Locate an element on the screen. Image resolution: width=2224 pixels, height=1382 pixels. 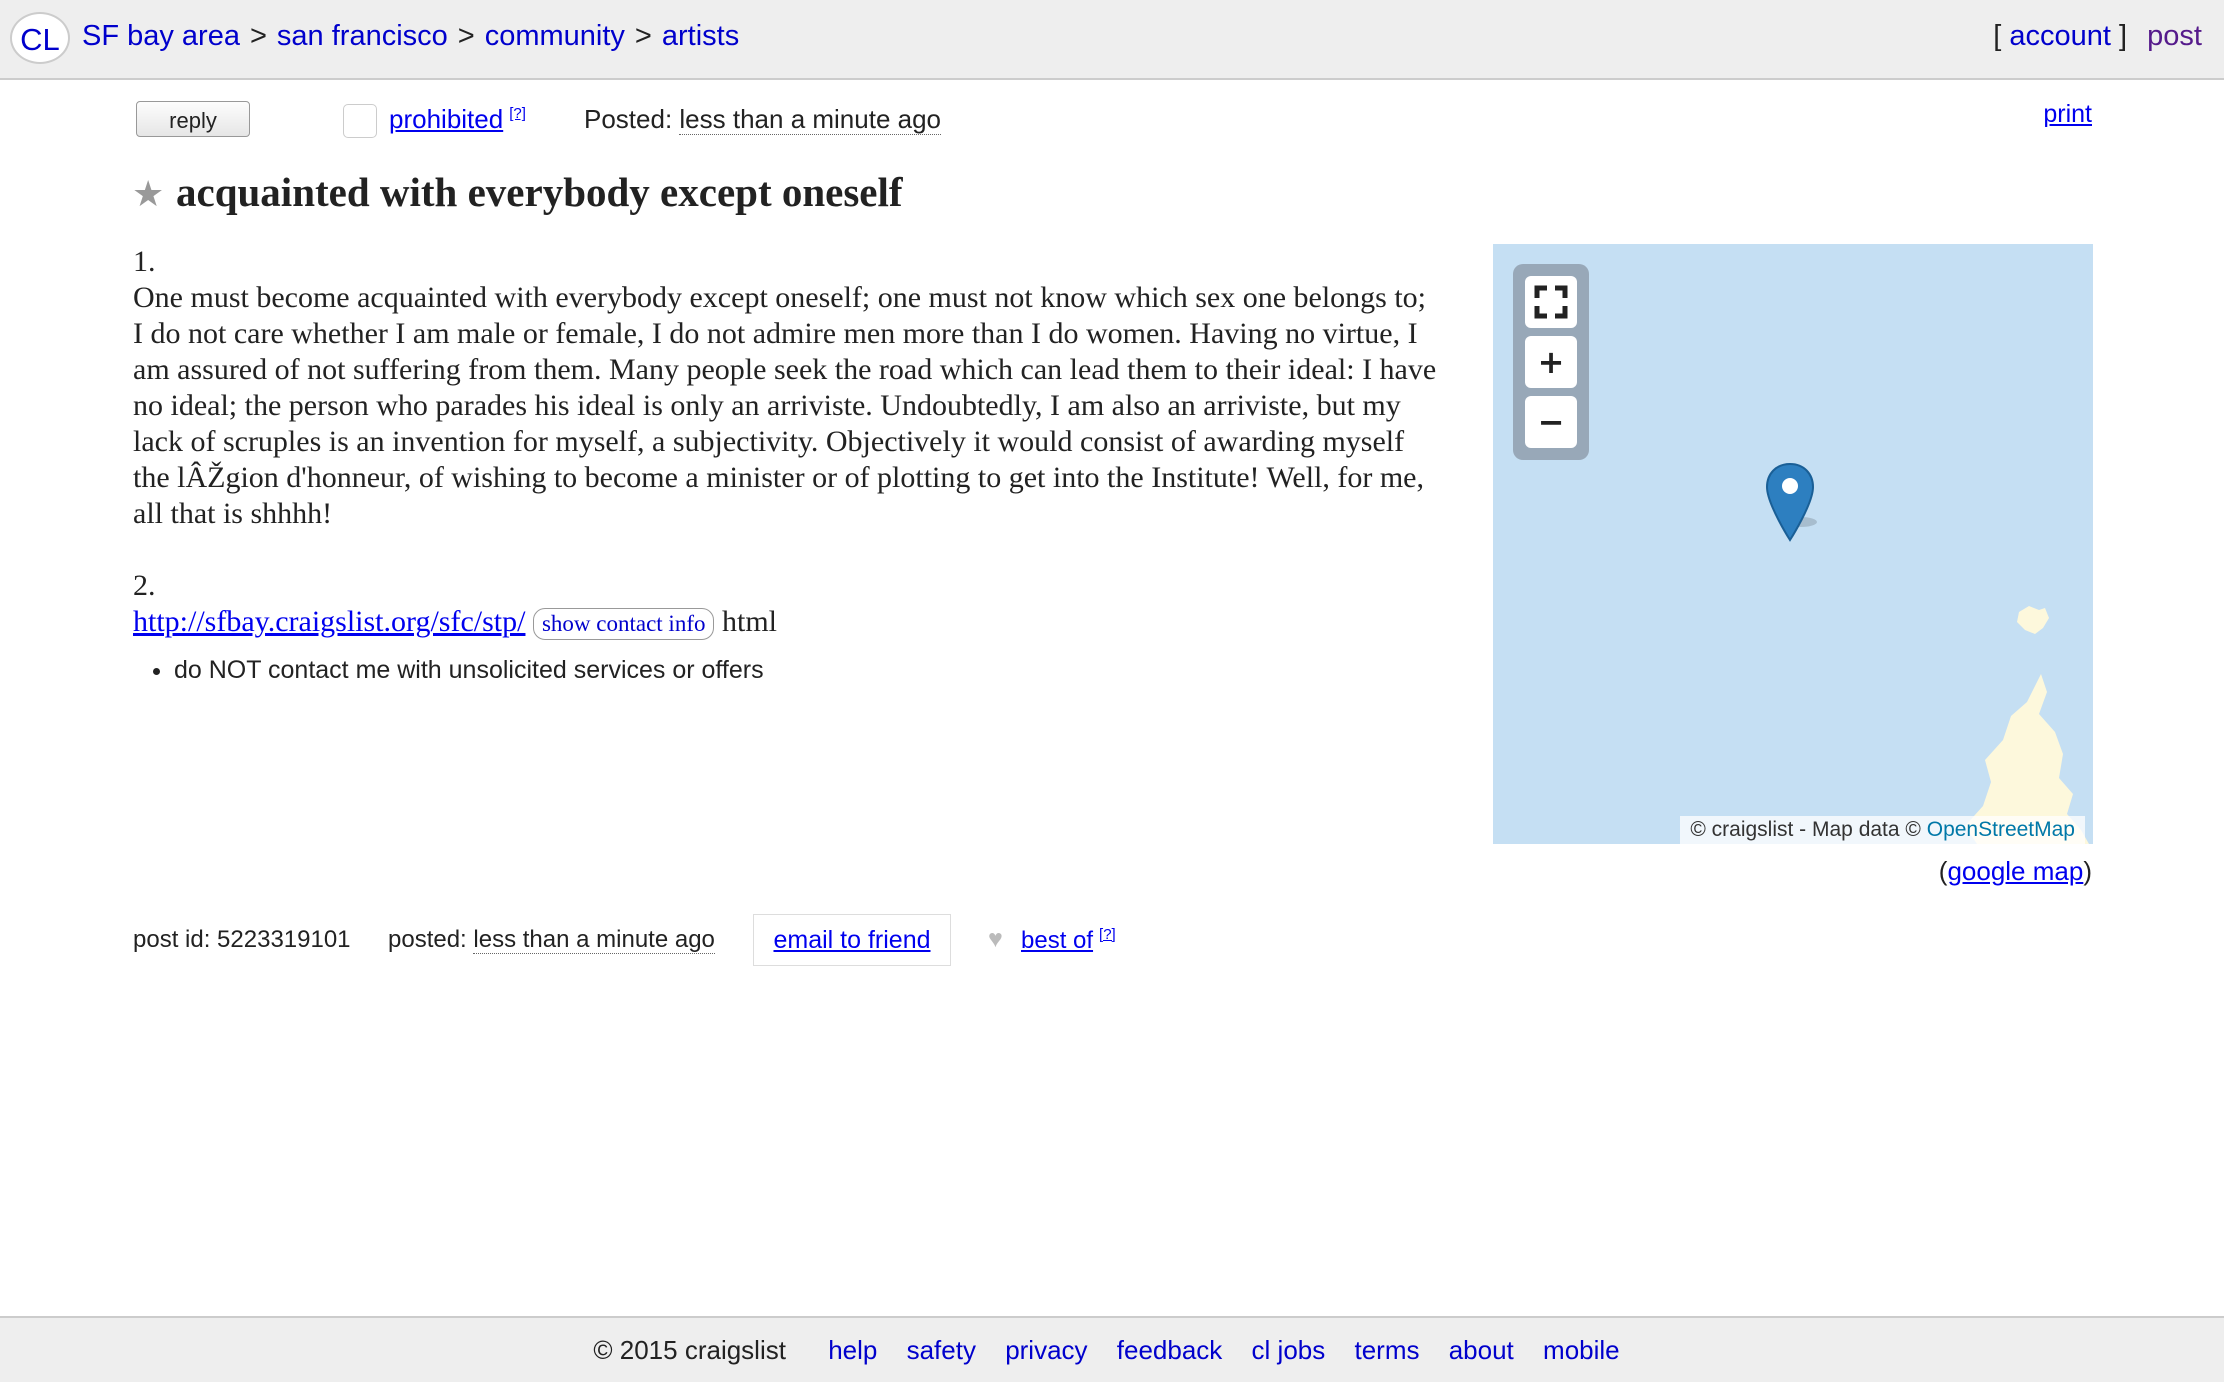
prohibited-link: prohibited is located at coordinates (446, 119).